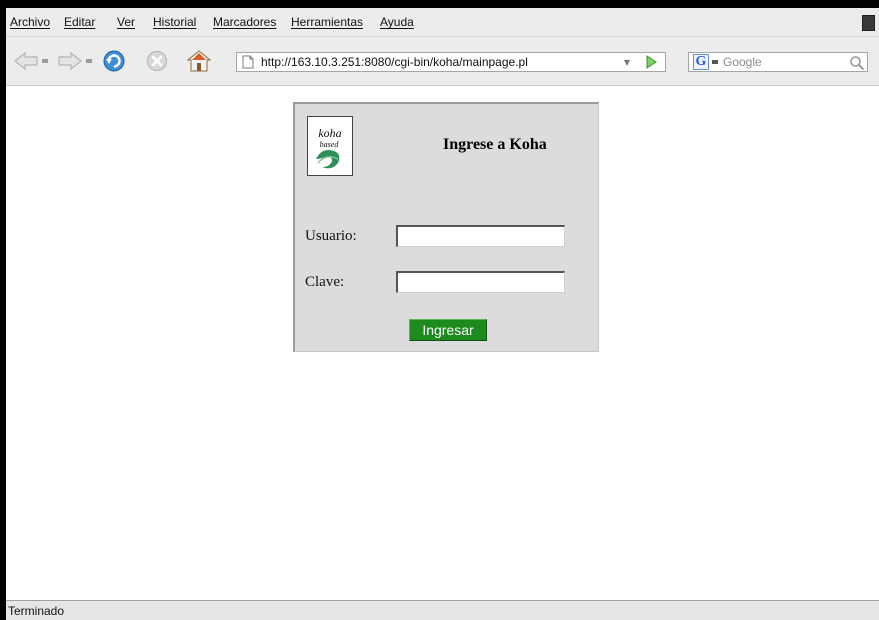 This screenshot has width=879, height=620. What do you see at coordinates (868, 23) in the screenshot?
I see `window-control-icon` at bounding box center [868, 23].